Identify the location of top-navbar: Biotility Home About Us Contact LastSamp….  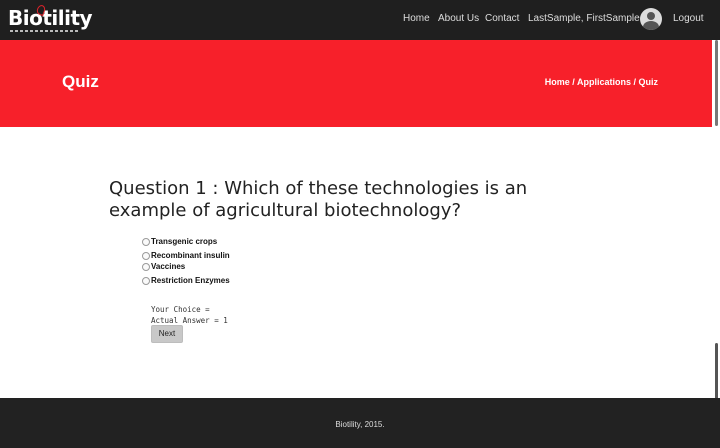
(360, 20).